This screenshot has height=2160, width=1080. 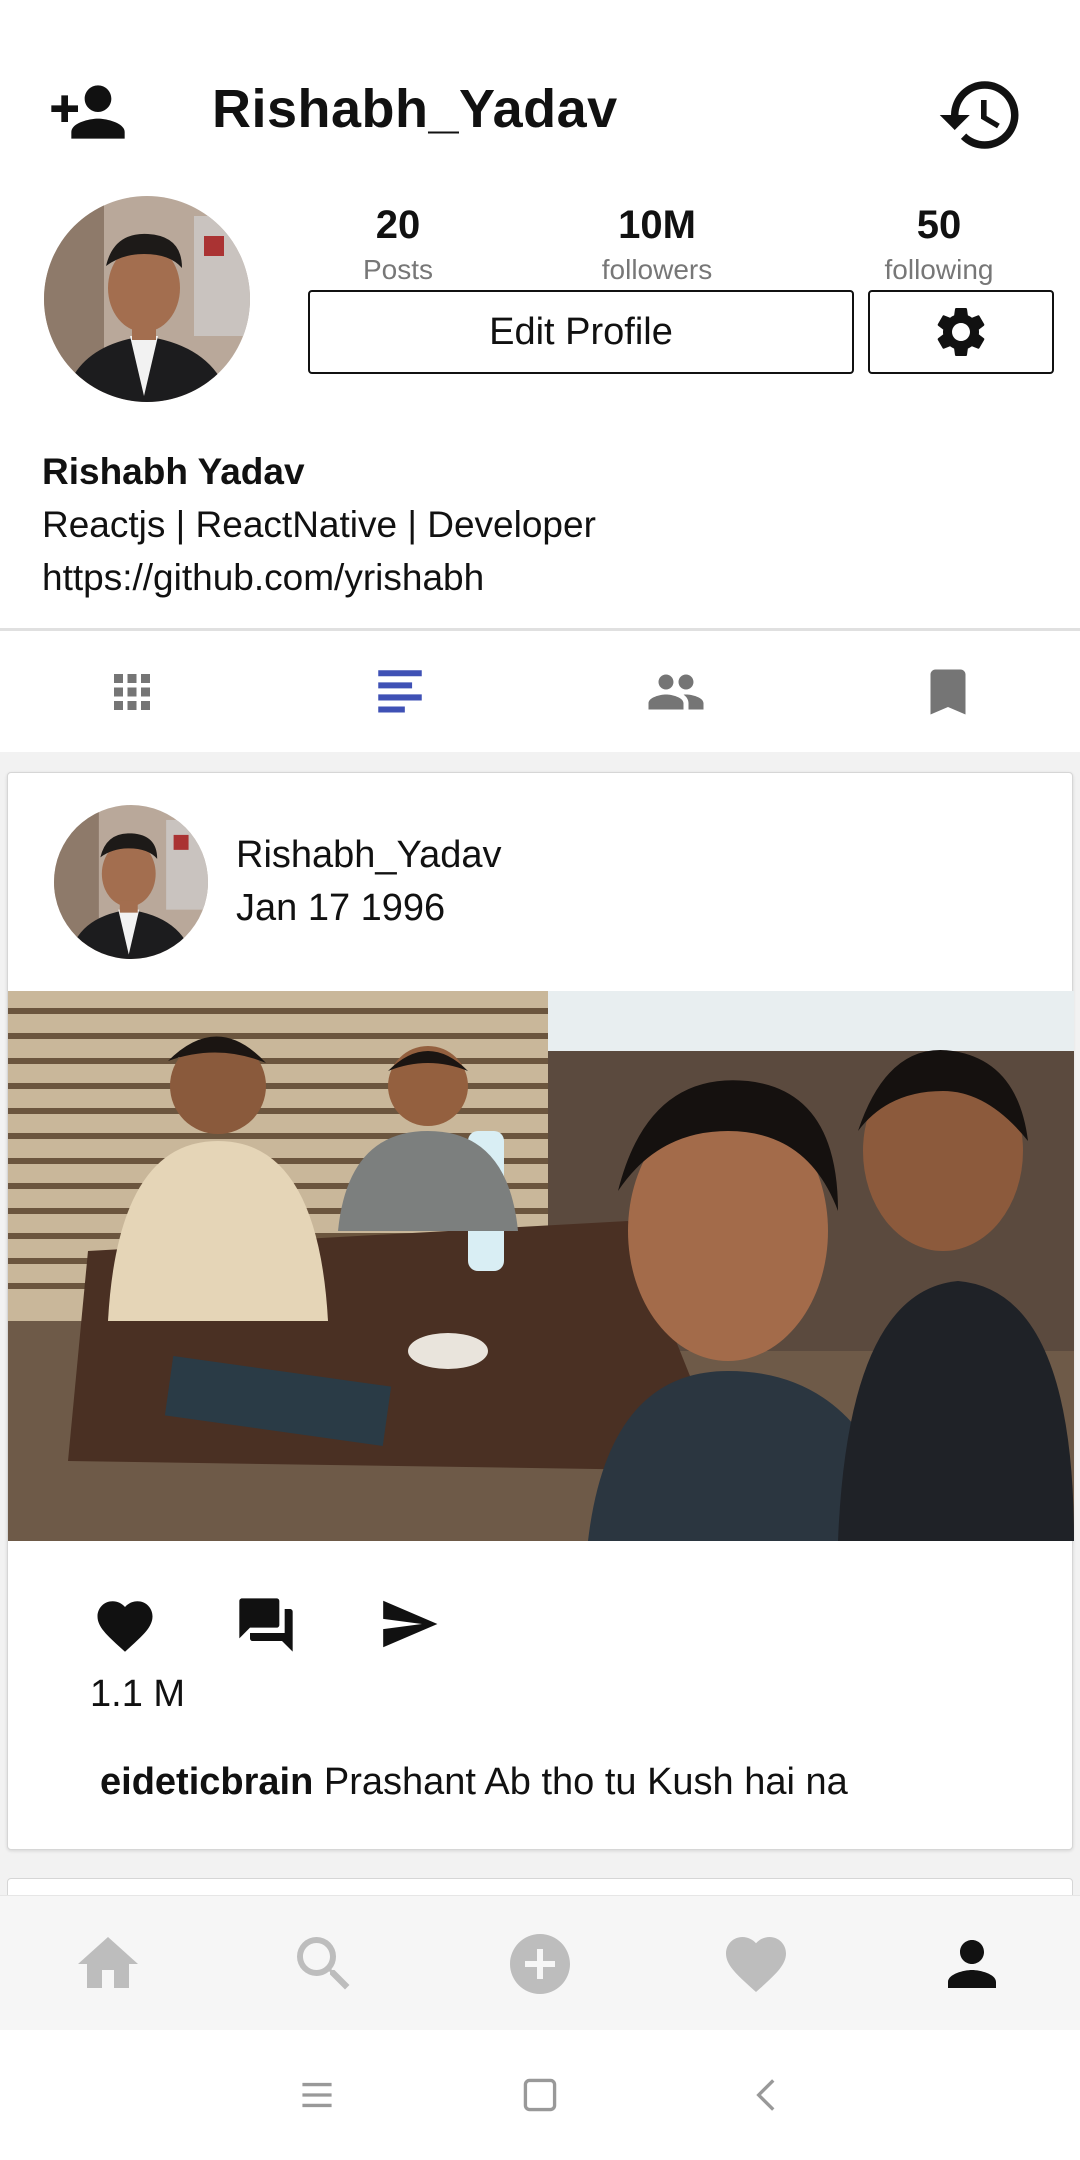 I want to click on gear-icon, so click(x=961, y=332).